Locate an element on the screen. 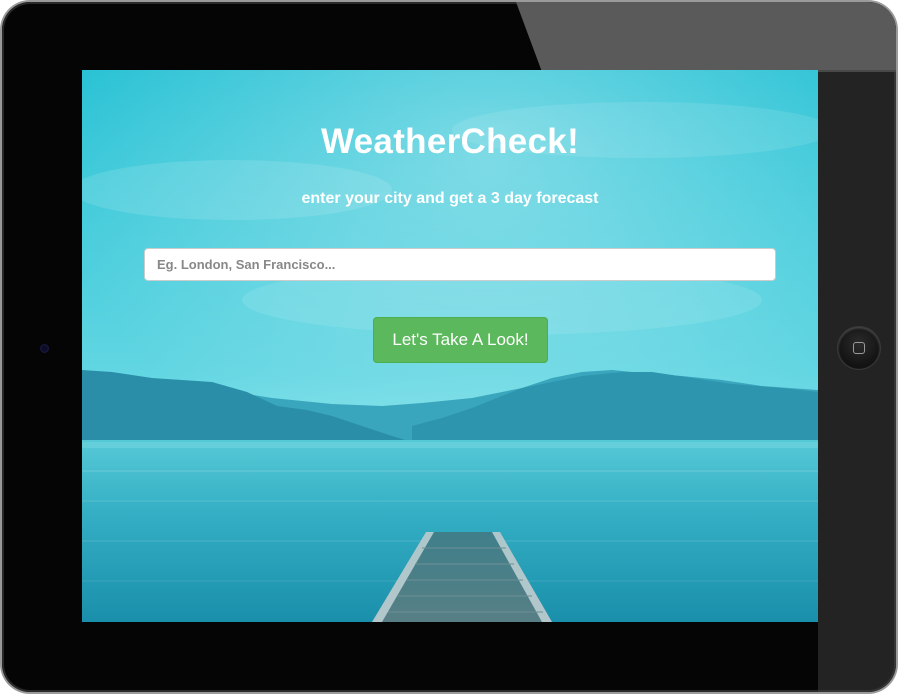  city-search-input is located at coordinates (460, 264).